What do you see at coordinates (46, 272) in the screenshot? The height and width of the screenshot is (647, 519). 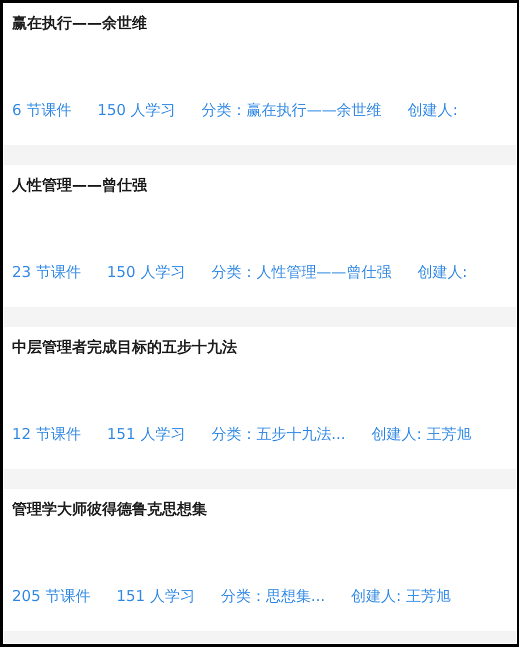 I see `lesson-count: 23 节课件` at bounding box center [46, 272].